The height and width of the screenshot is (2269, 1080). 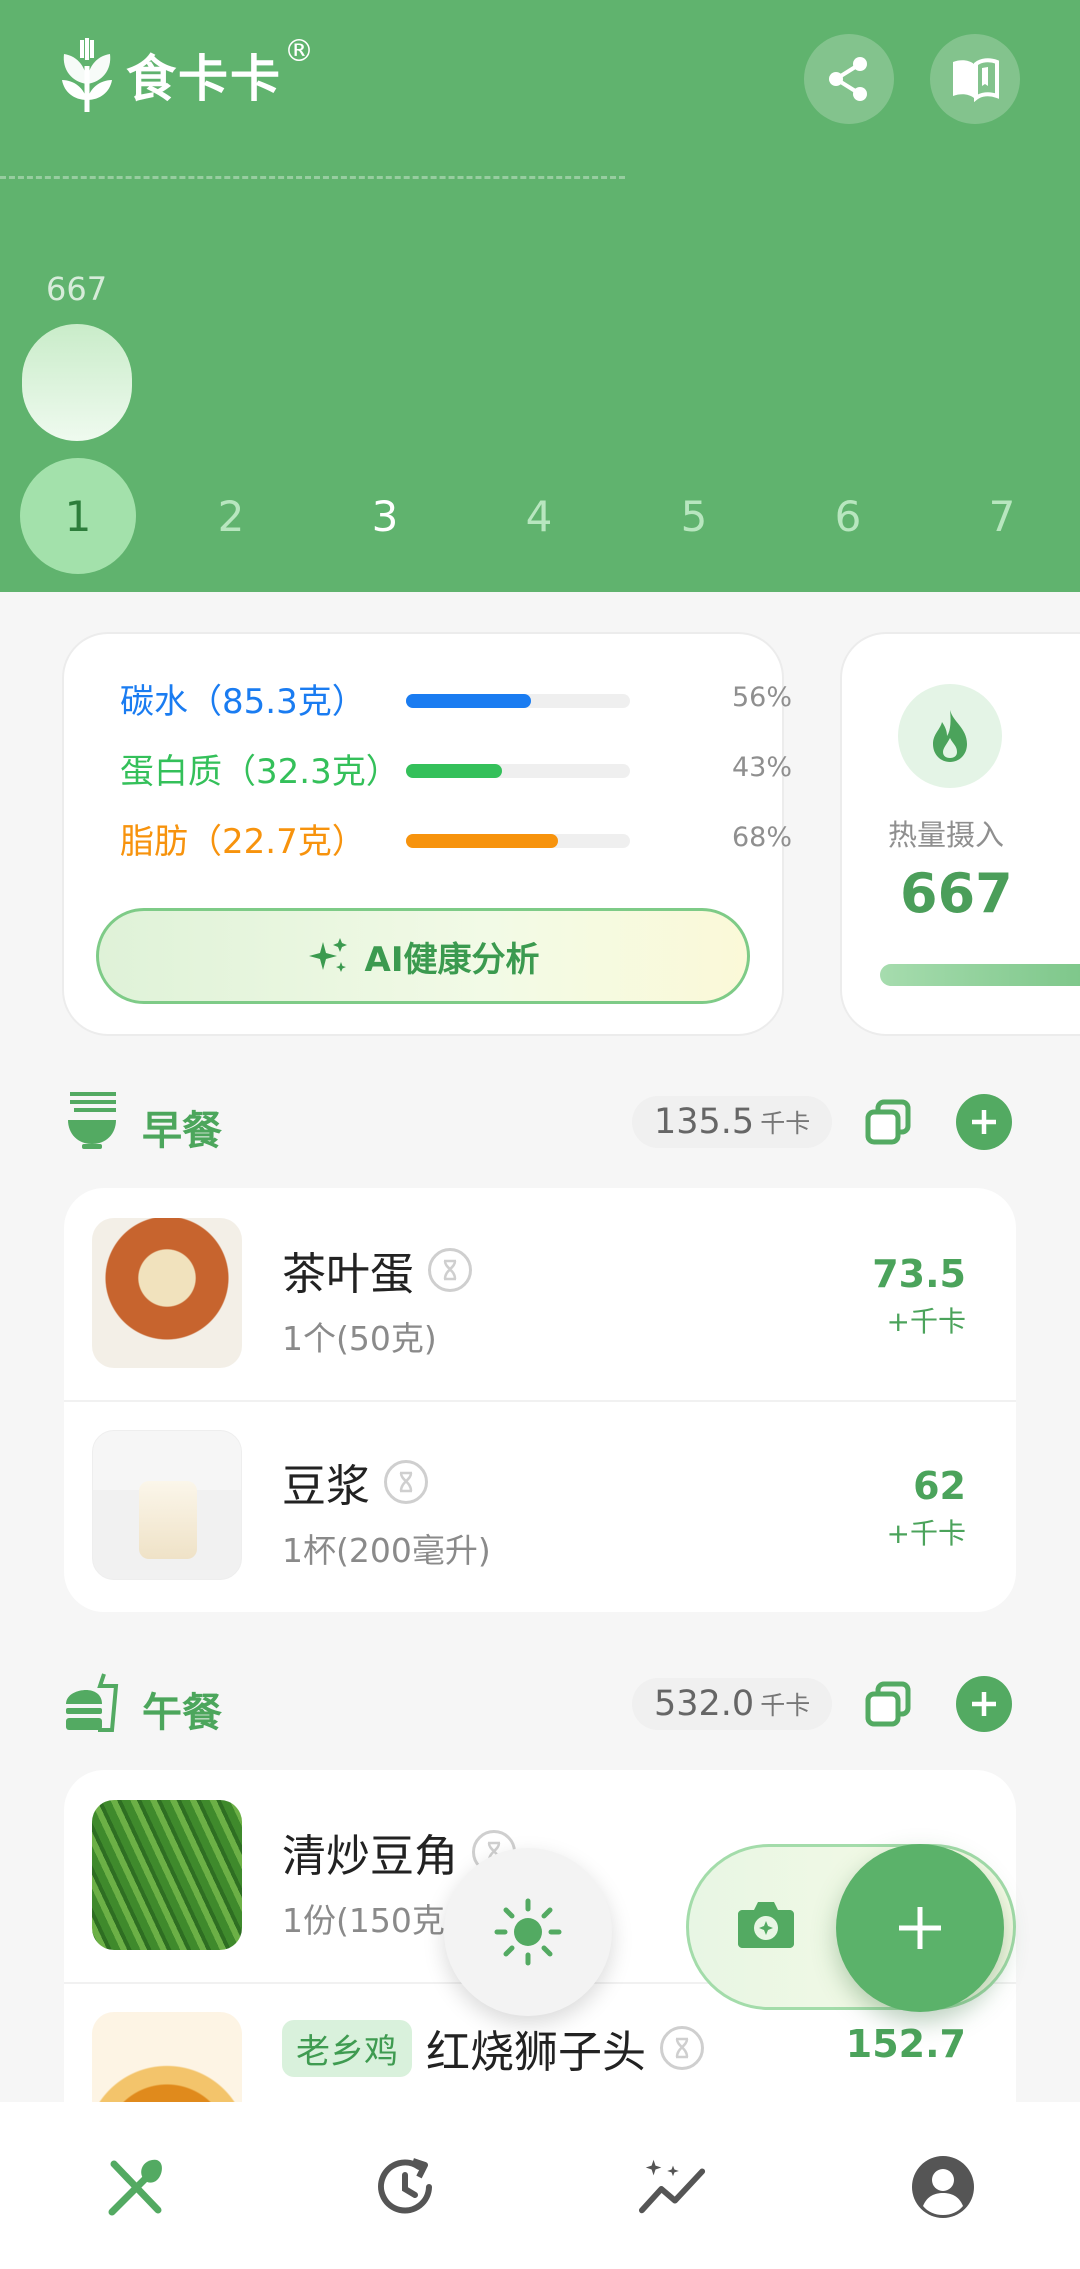 I want to click on camera-icon, so click(x=766, y=1924).